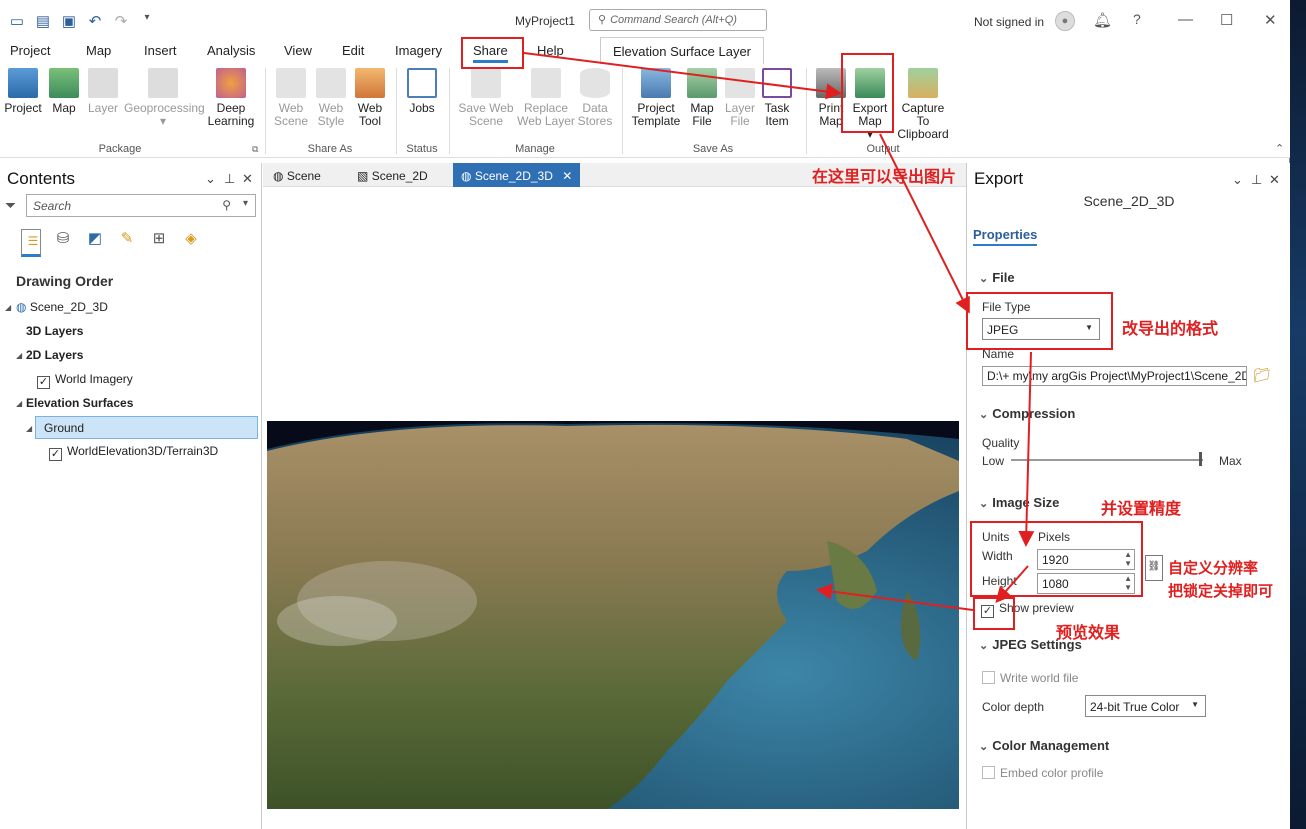 This screenshot has height=829, width=1306. What do you see at coordinates (164, 98) in the screenshot?
I see `package-geoprocessing-button: Geoprocessing ▾` at bounding box center [164, 98].